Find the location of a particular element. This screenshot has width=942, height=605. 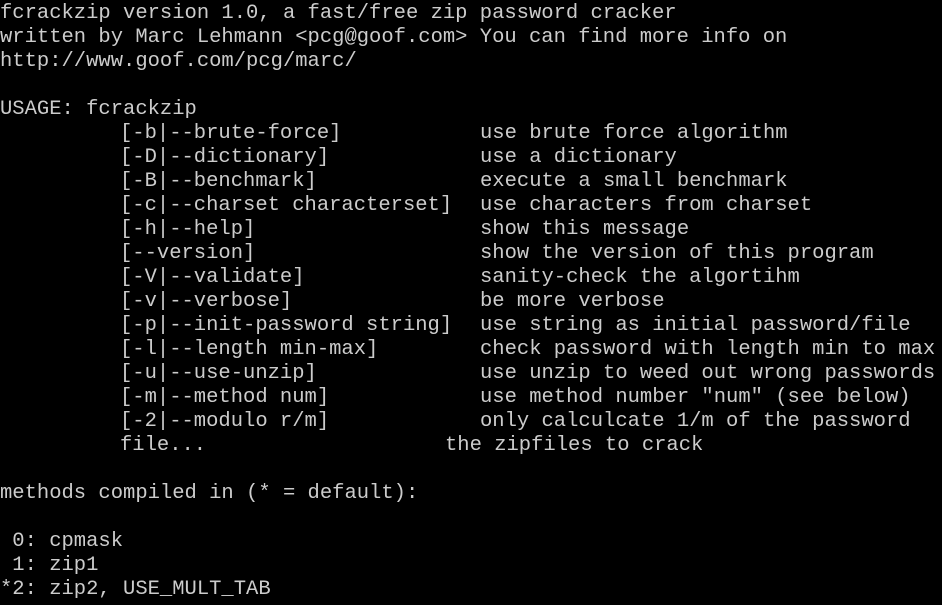

option-flag: [-v|--verbose] is located at coordinates (206, 301).